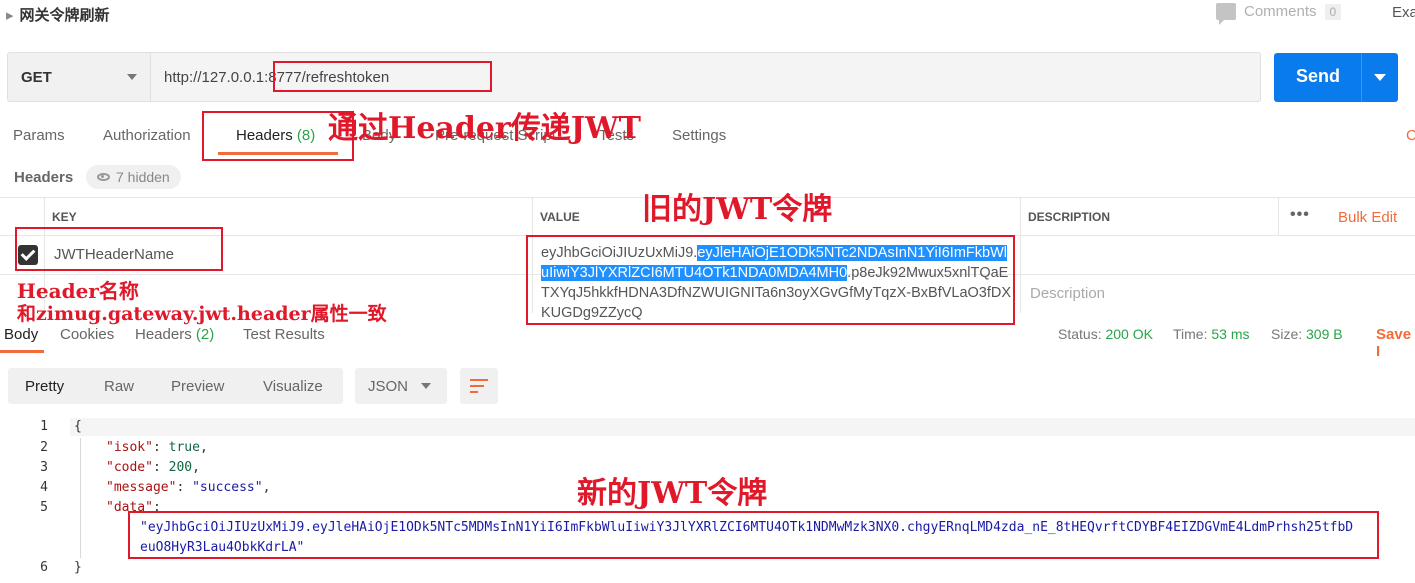 This screenshot has height=583, width=1415. Describe the element at coordinates (672, 493) in the screenshot. I see `annotation-new-jwt: 新的JWT令牌` at that location.